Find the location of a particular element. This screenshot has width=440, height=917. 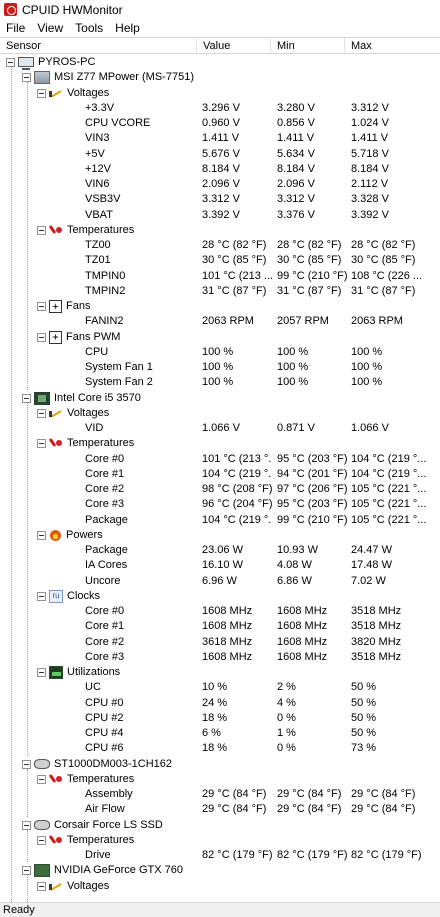

cpu-icon is located at coordinates (42, 398).